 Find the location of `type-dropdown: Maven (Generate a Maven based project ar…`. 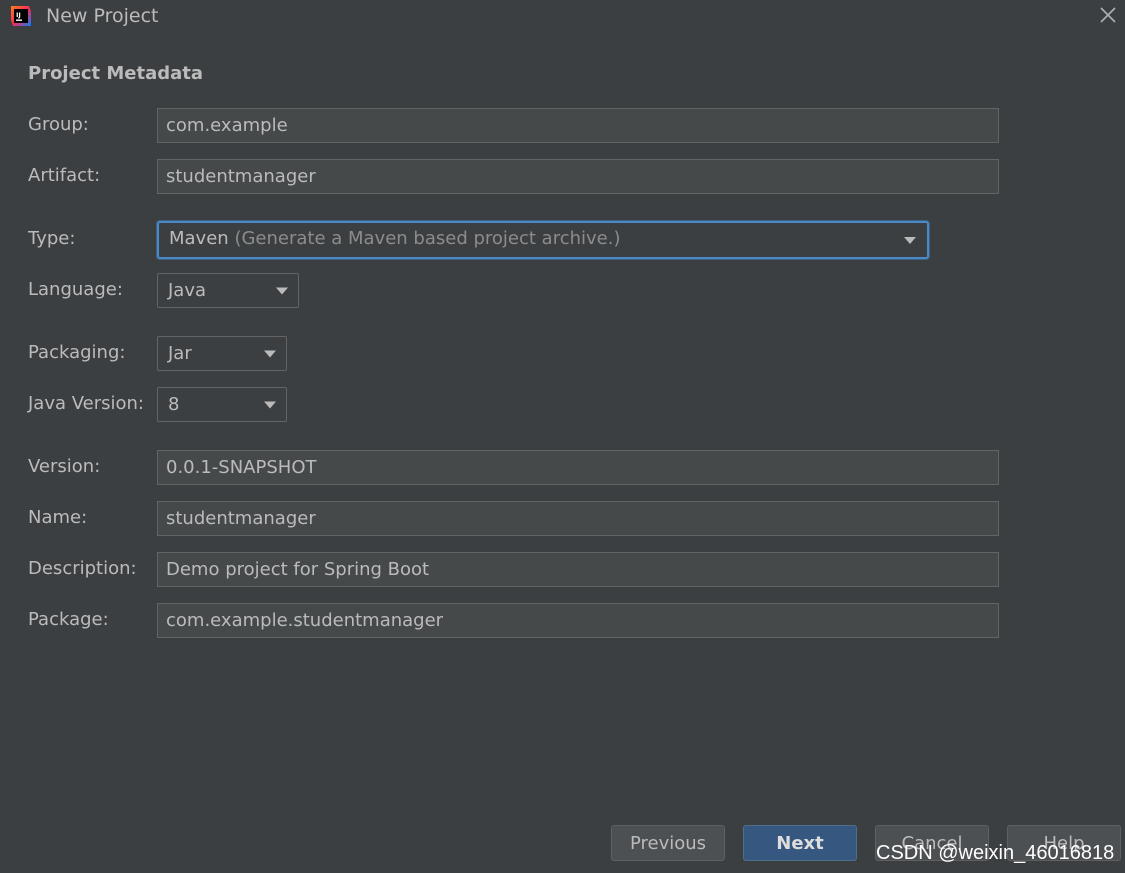

type-dropdown: Maven (Generate a Maven based project ar… is located at coordinates (543, 240).